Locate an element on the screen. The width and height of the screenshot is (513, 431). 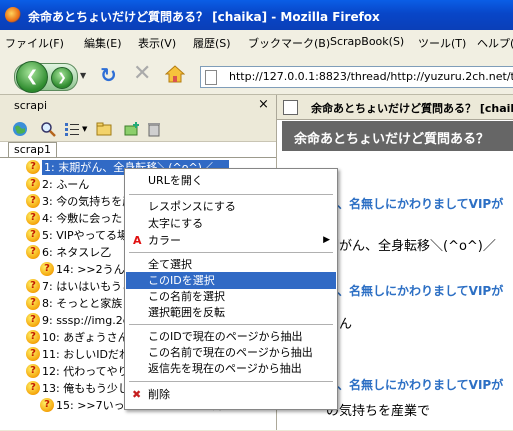
globe-icon is located at coordinates (20, 129).